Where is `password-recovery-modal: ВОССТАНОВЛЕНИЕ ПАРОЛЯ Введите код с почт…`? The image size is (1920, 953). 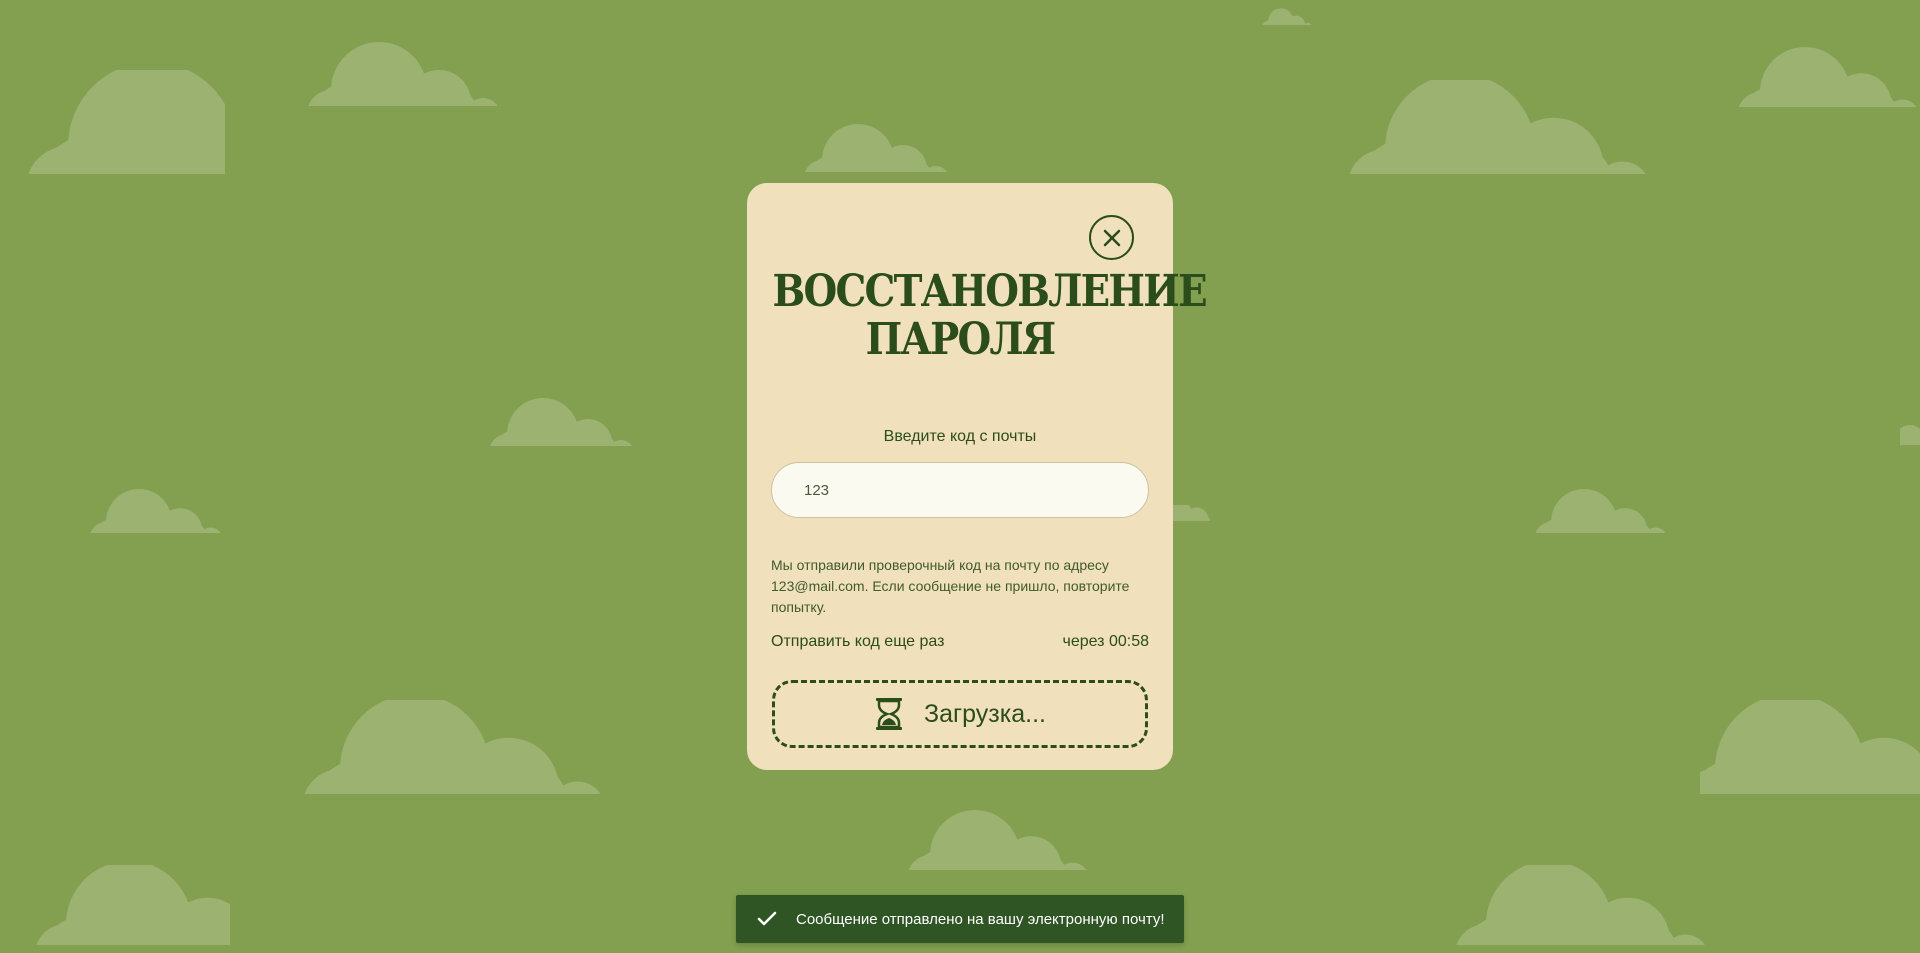 password-recovery-modal: ВОССТАНОВЛЕНИЕ ПАРОЛЯ Введите код с почт… is located at coordinates (977, 476).